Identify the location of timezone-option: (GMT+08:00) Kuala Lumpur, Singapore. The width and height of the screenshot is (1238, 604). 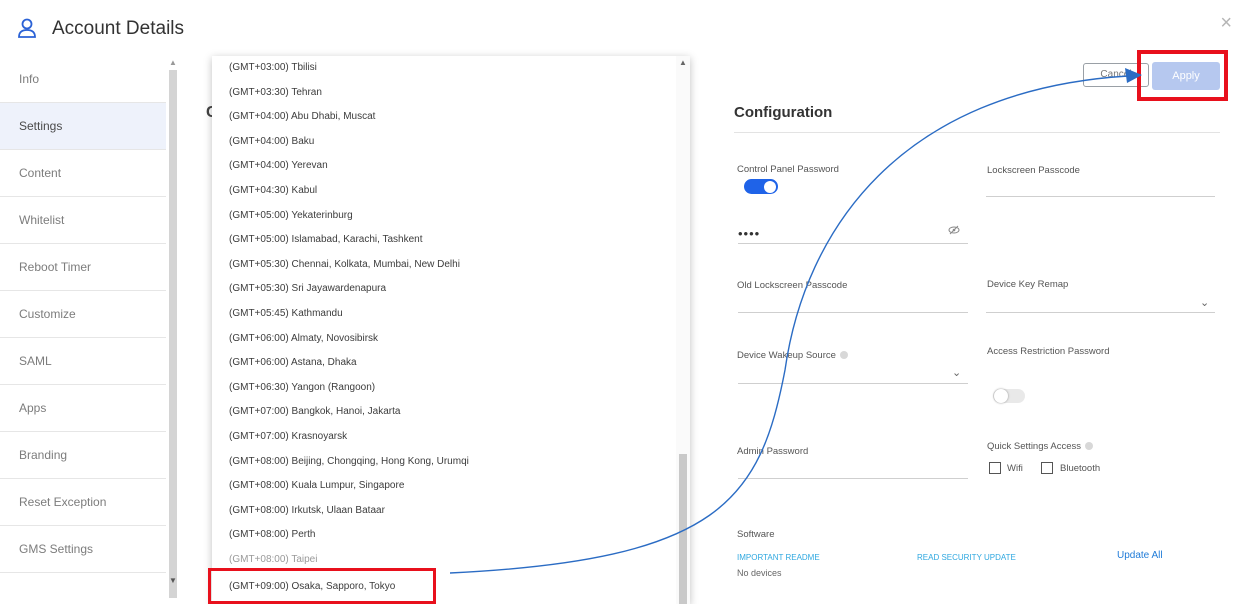
(451, 486).